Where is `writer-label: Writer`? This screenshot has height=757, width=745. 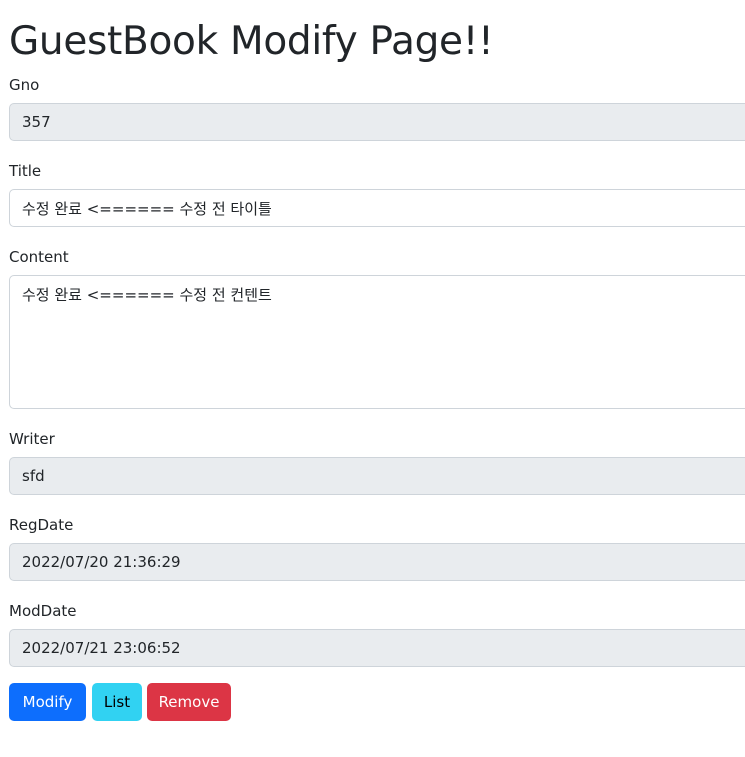
writer-label: Writer is located at coordinates (32, 439).